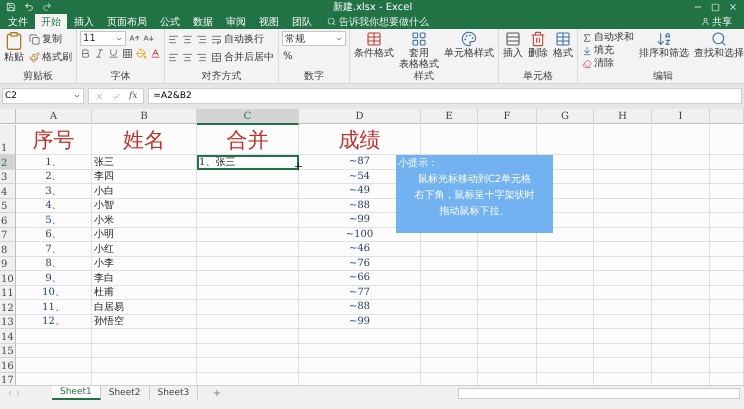 Image resolution: width=744 pixels, height=409 pixels. Describe the element at coordinates (8, 162) in the screenshot. I see `row-header: 2` at that location.